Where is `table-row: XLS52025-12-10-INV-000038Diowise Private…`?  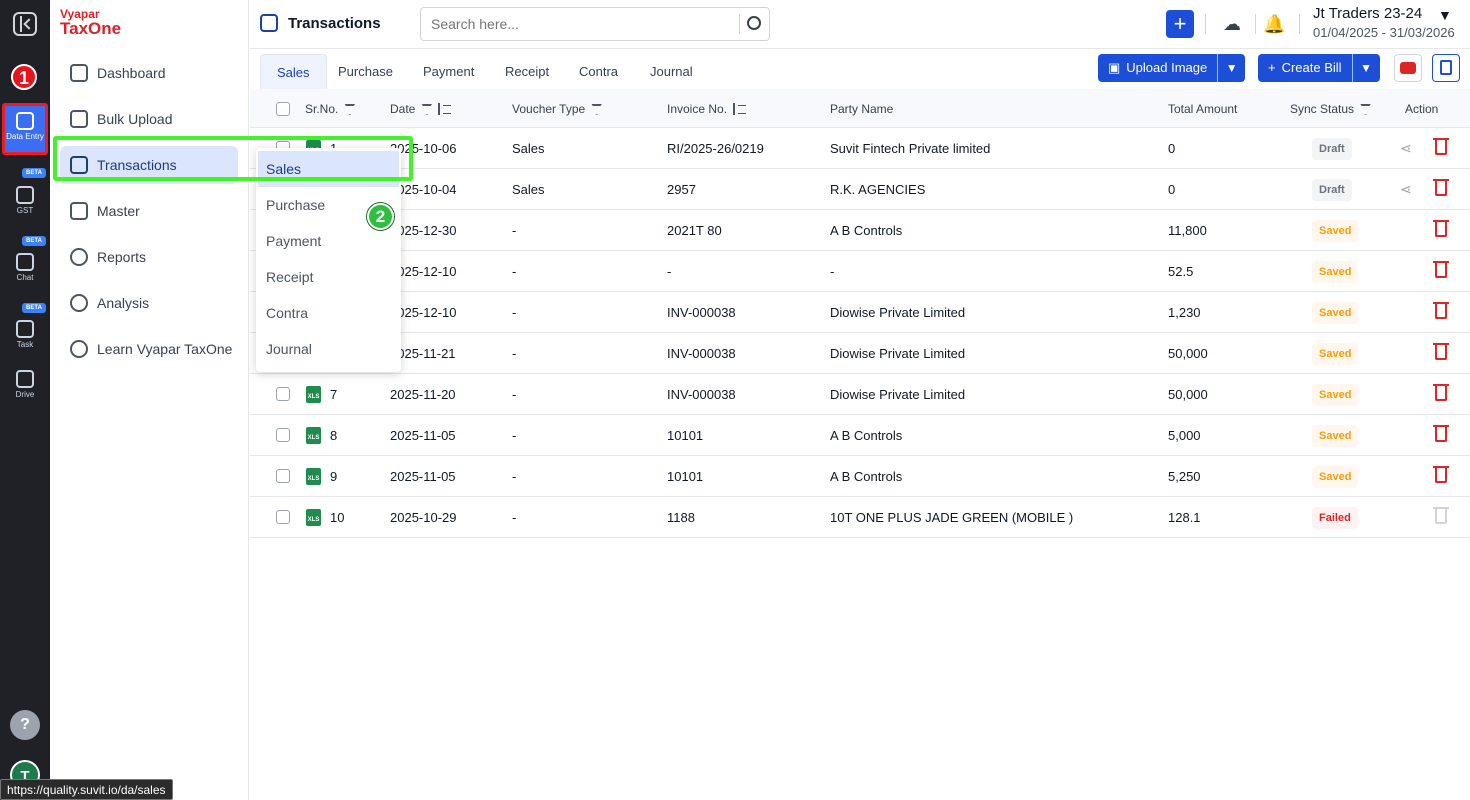
table-row: XLS52025-12-10-INV-000038Diowise Private… is located at coordinates (860, 312).